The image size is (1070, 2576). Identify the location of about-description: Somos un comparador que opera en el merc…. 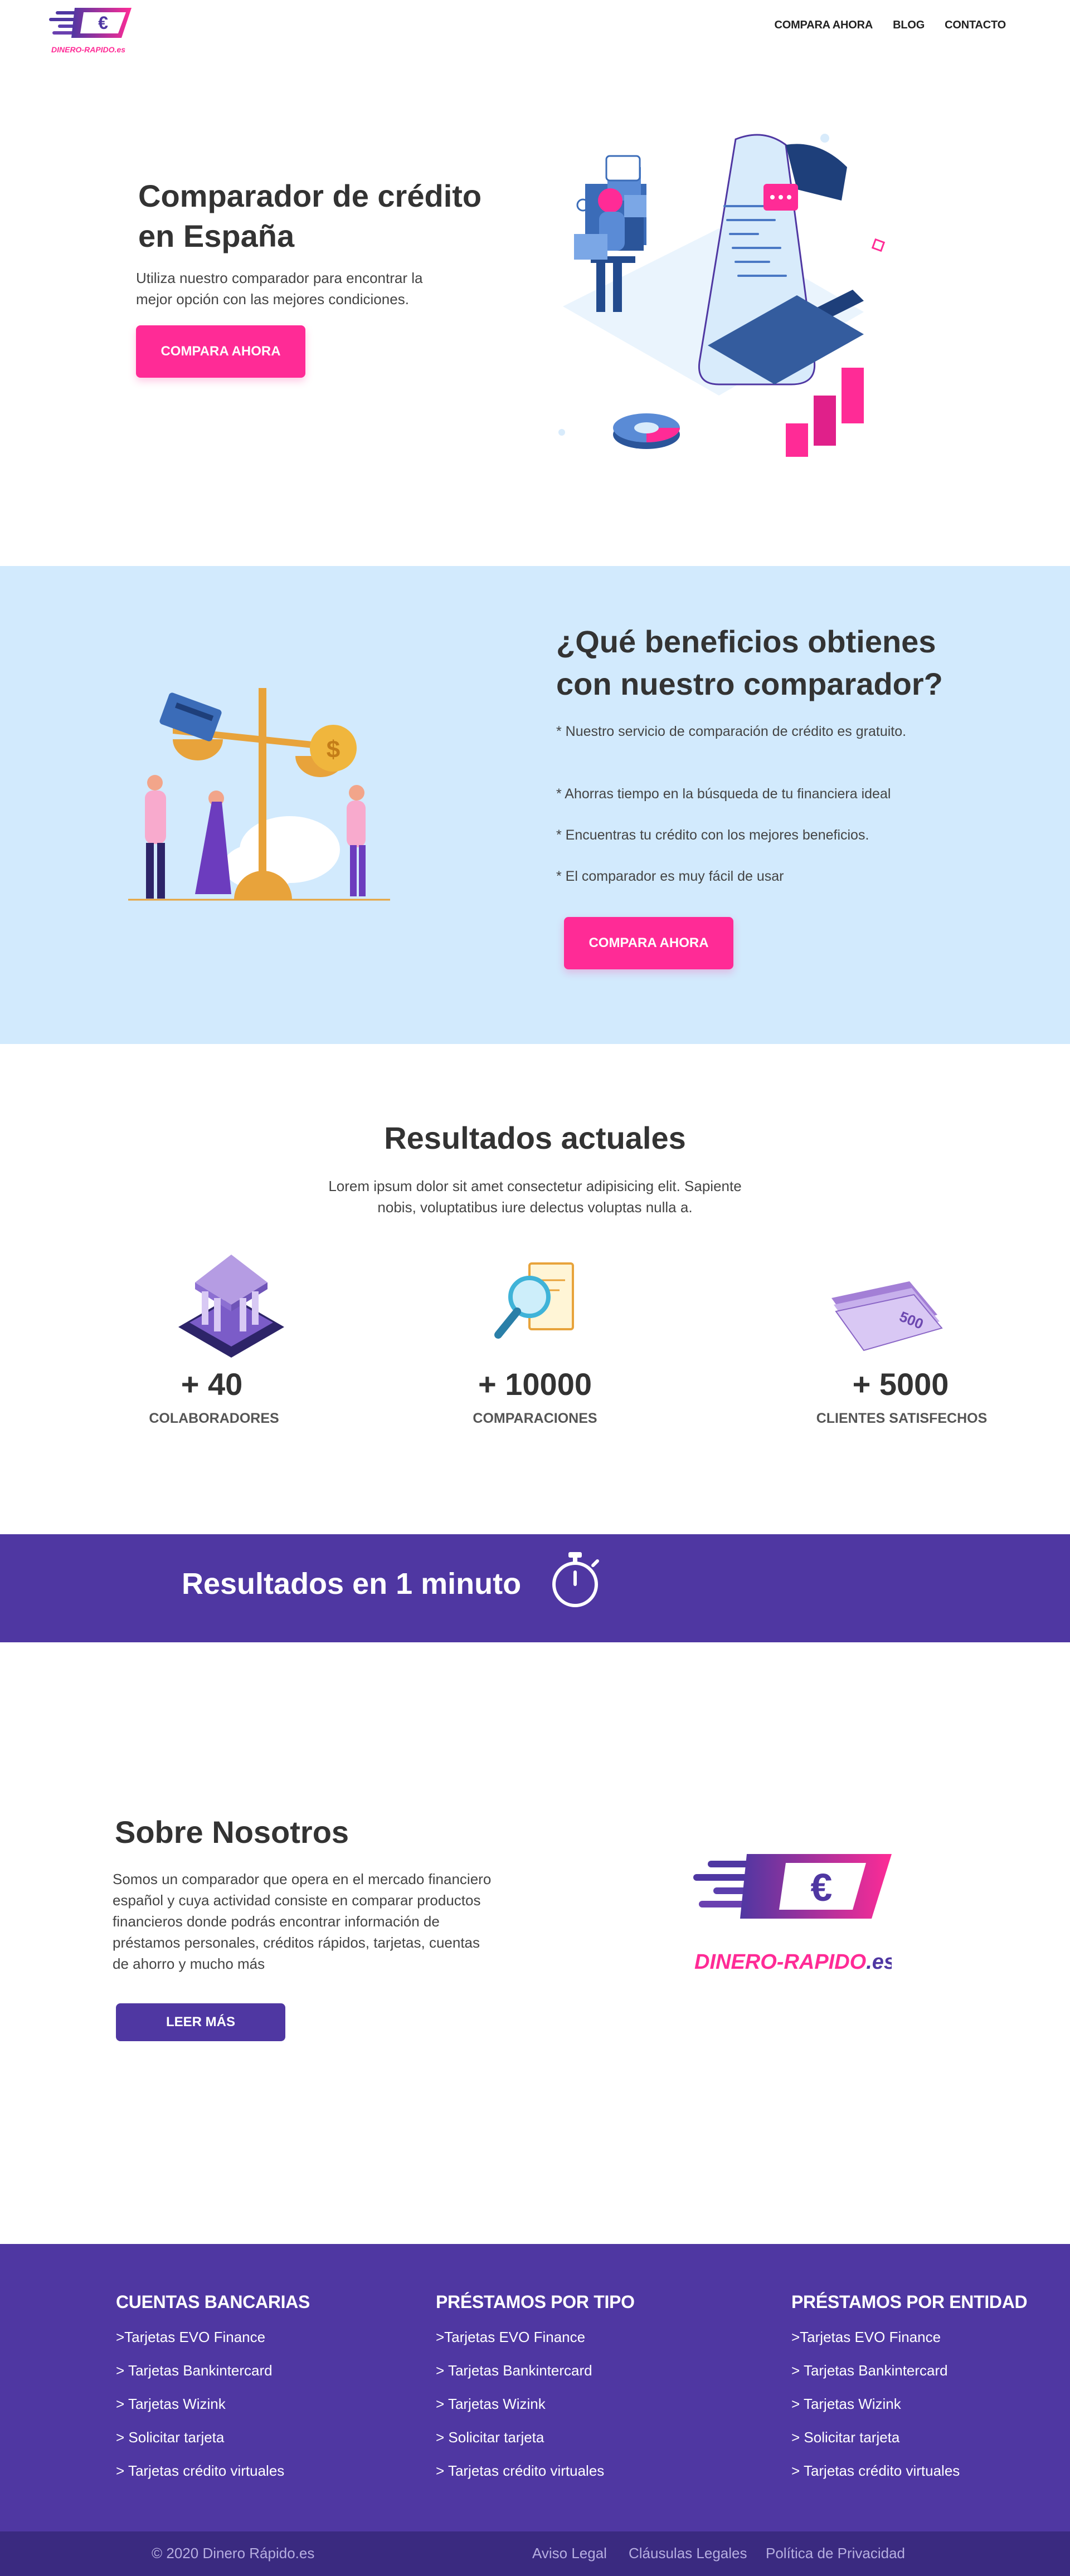
(302, 1921).